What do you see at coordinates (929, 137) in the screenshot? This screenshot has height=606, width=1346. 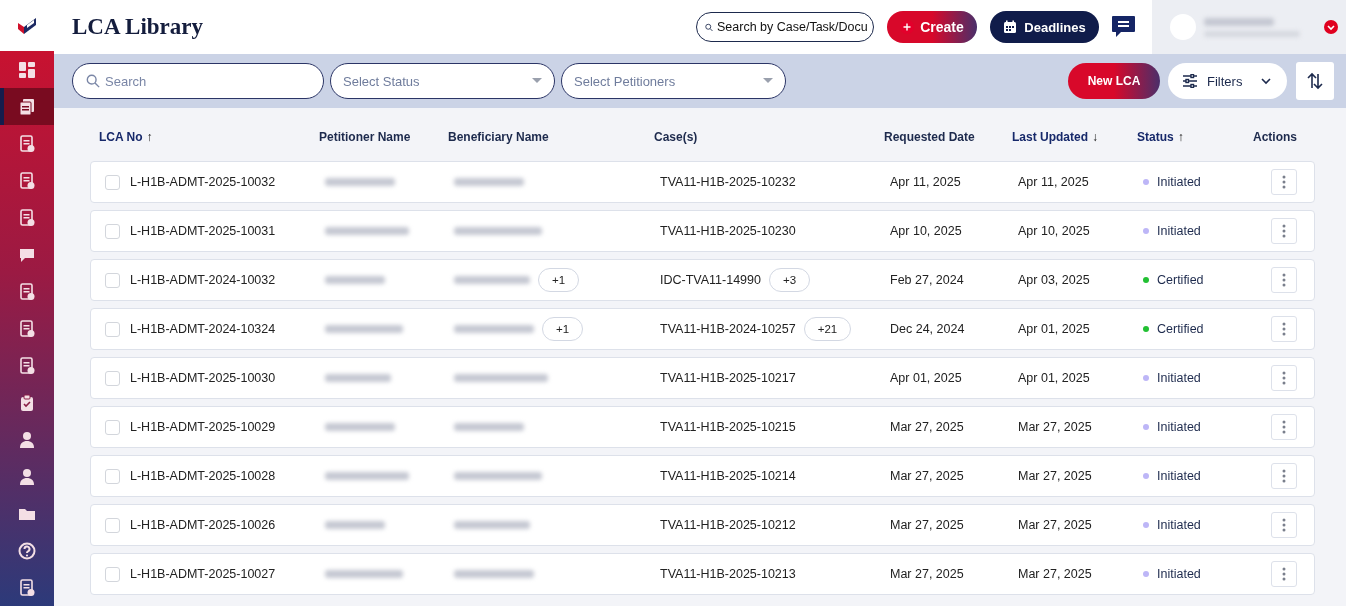 I see `column-header: Requested Date` at bounding box center [929, 137].